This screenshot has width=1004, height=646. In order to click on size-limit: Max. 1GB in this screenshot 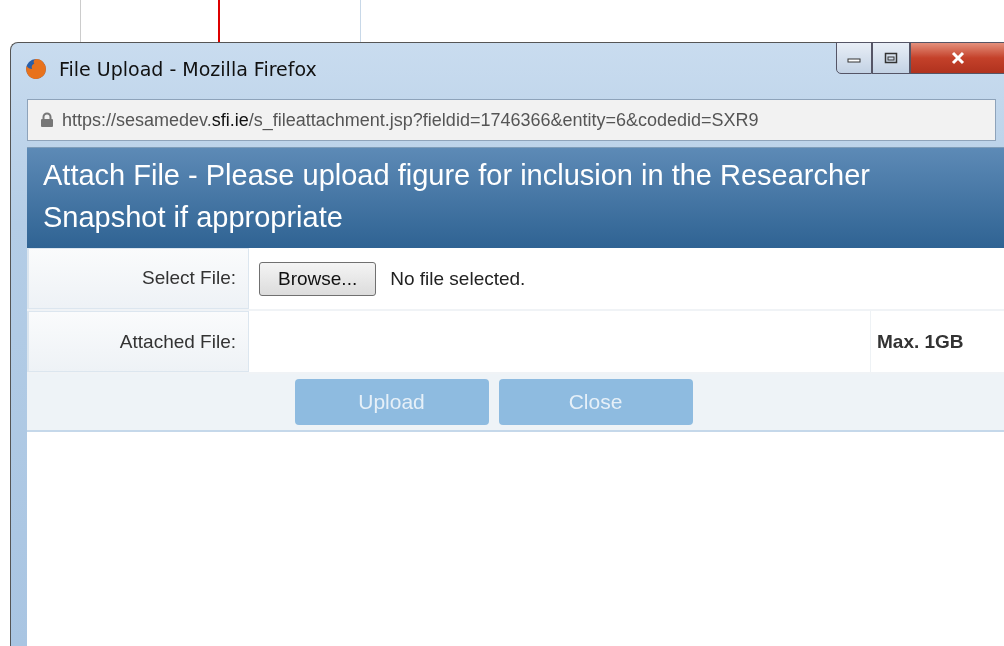, I will do `click(937, 341)`.